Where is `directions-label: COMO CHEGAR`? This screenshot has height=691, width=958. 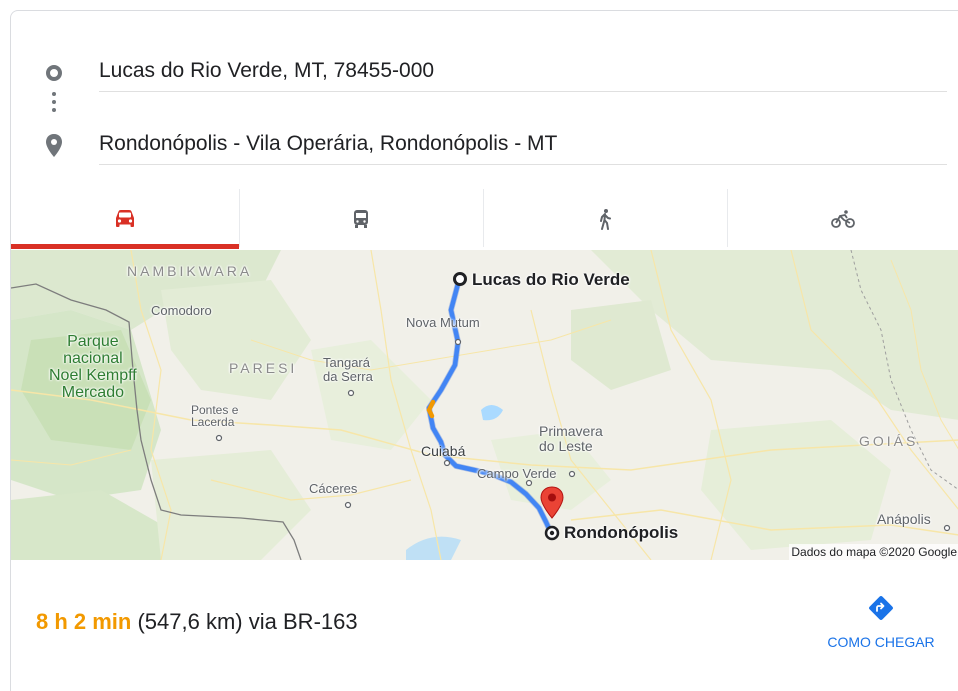
directions-label: COMO CHEGAR is located at coordinates (881, 642).